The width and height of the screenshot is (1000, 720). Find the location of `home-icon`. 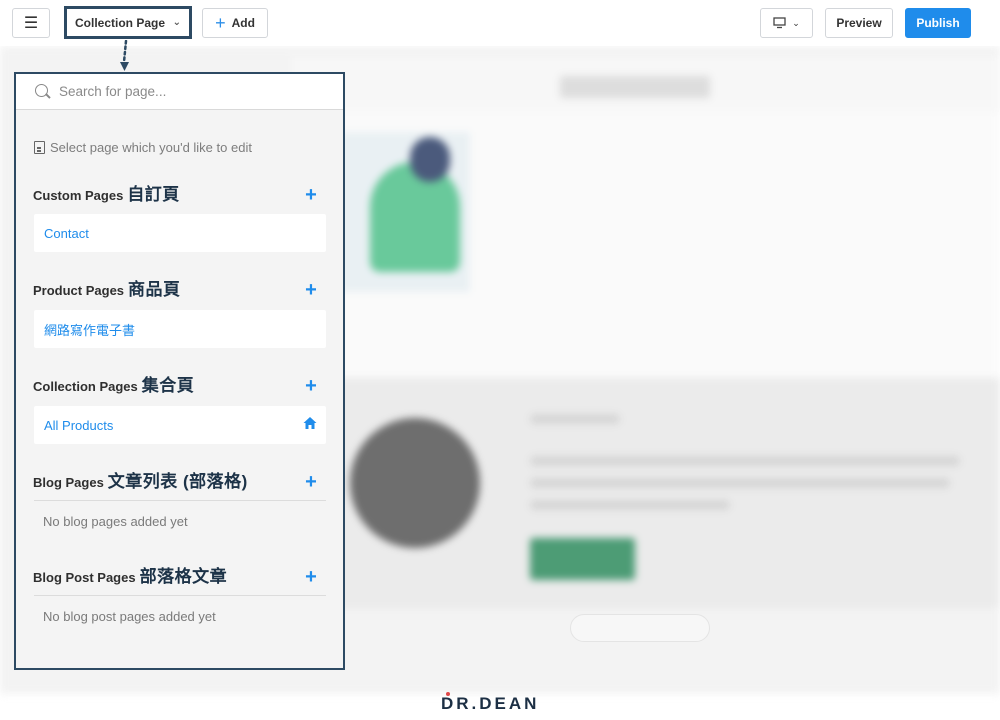

home-icon is located at coordinates (310, 423).